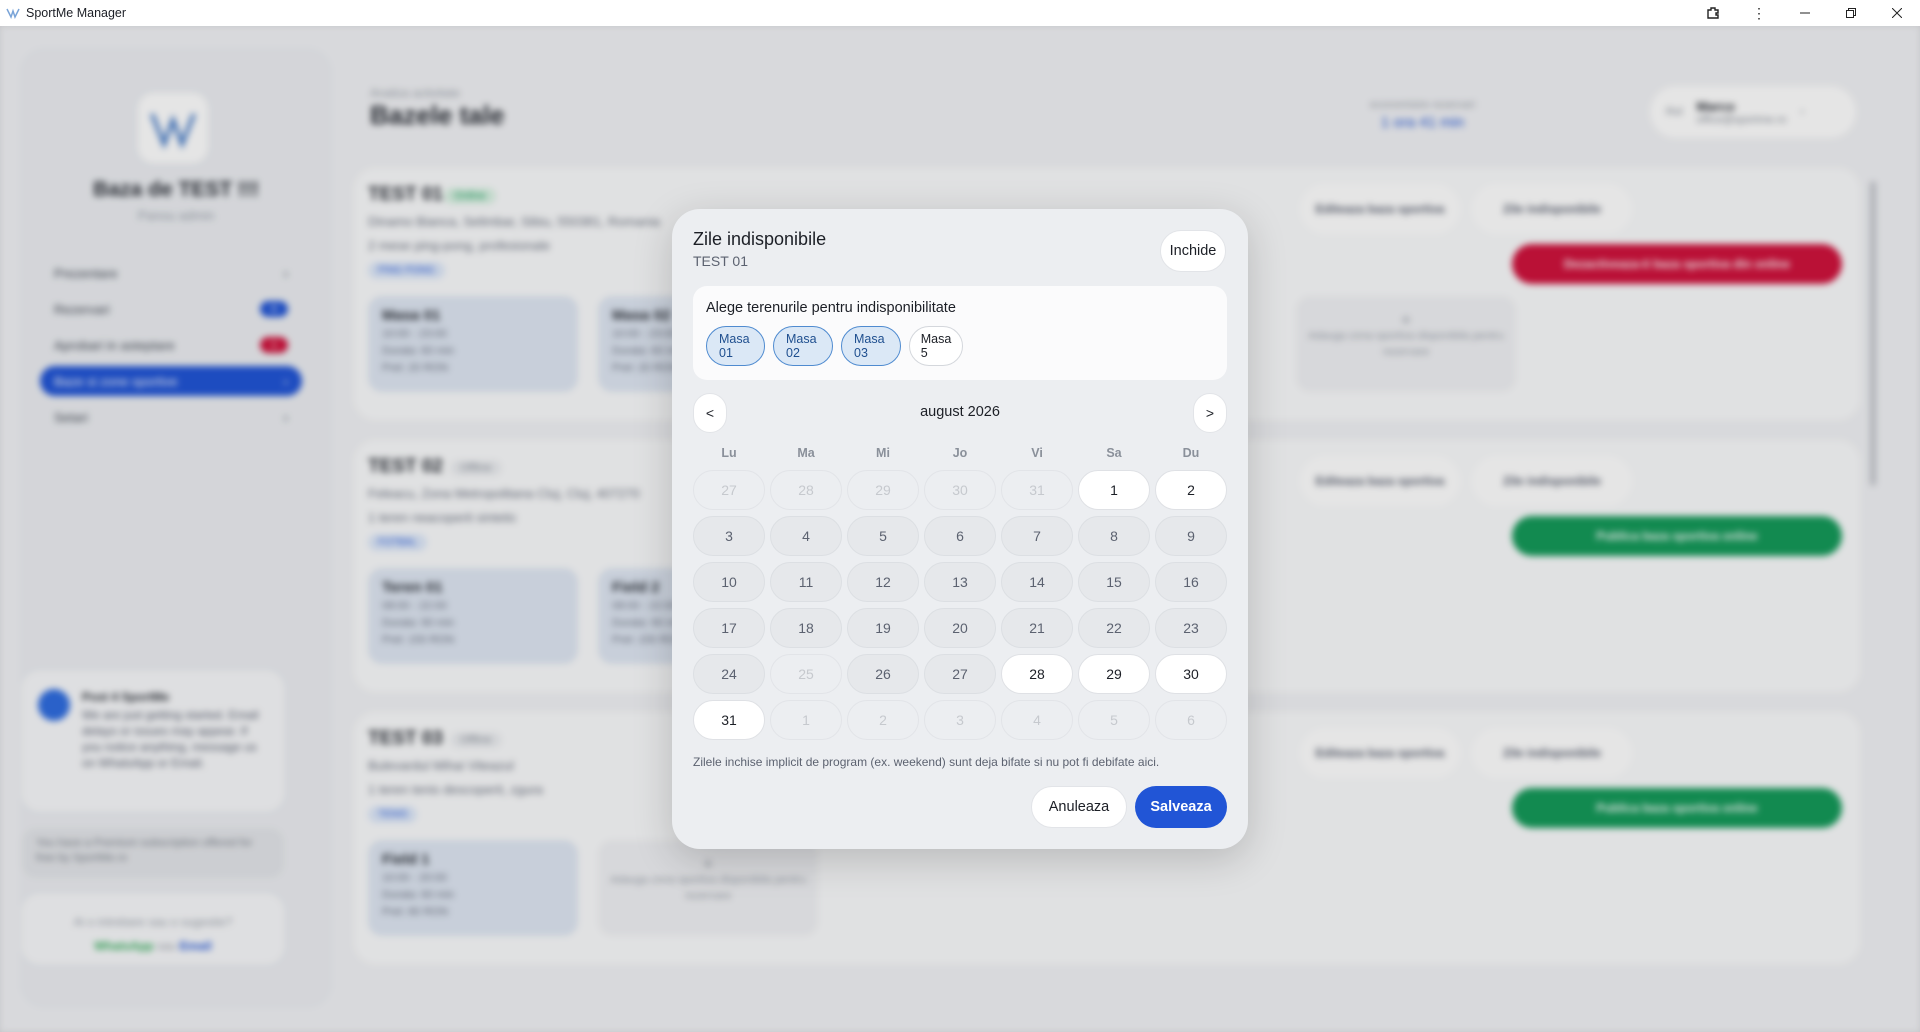 This screenshot has width=1920, height=1032. I want to click on calendar-day: 21, so click(1037, 628).